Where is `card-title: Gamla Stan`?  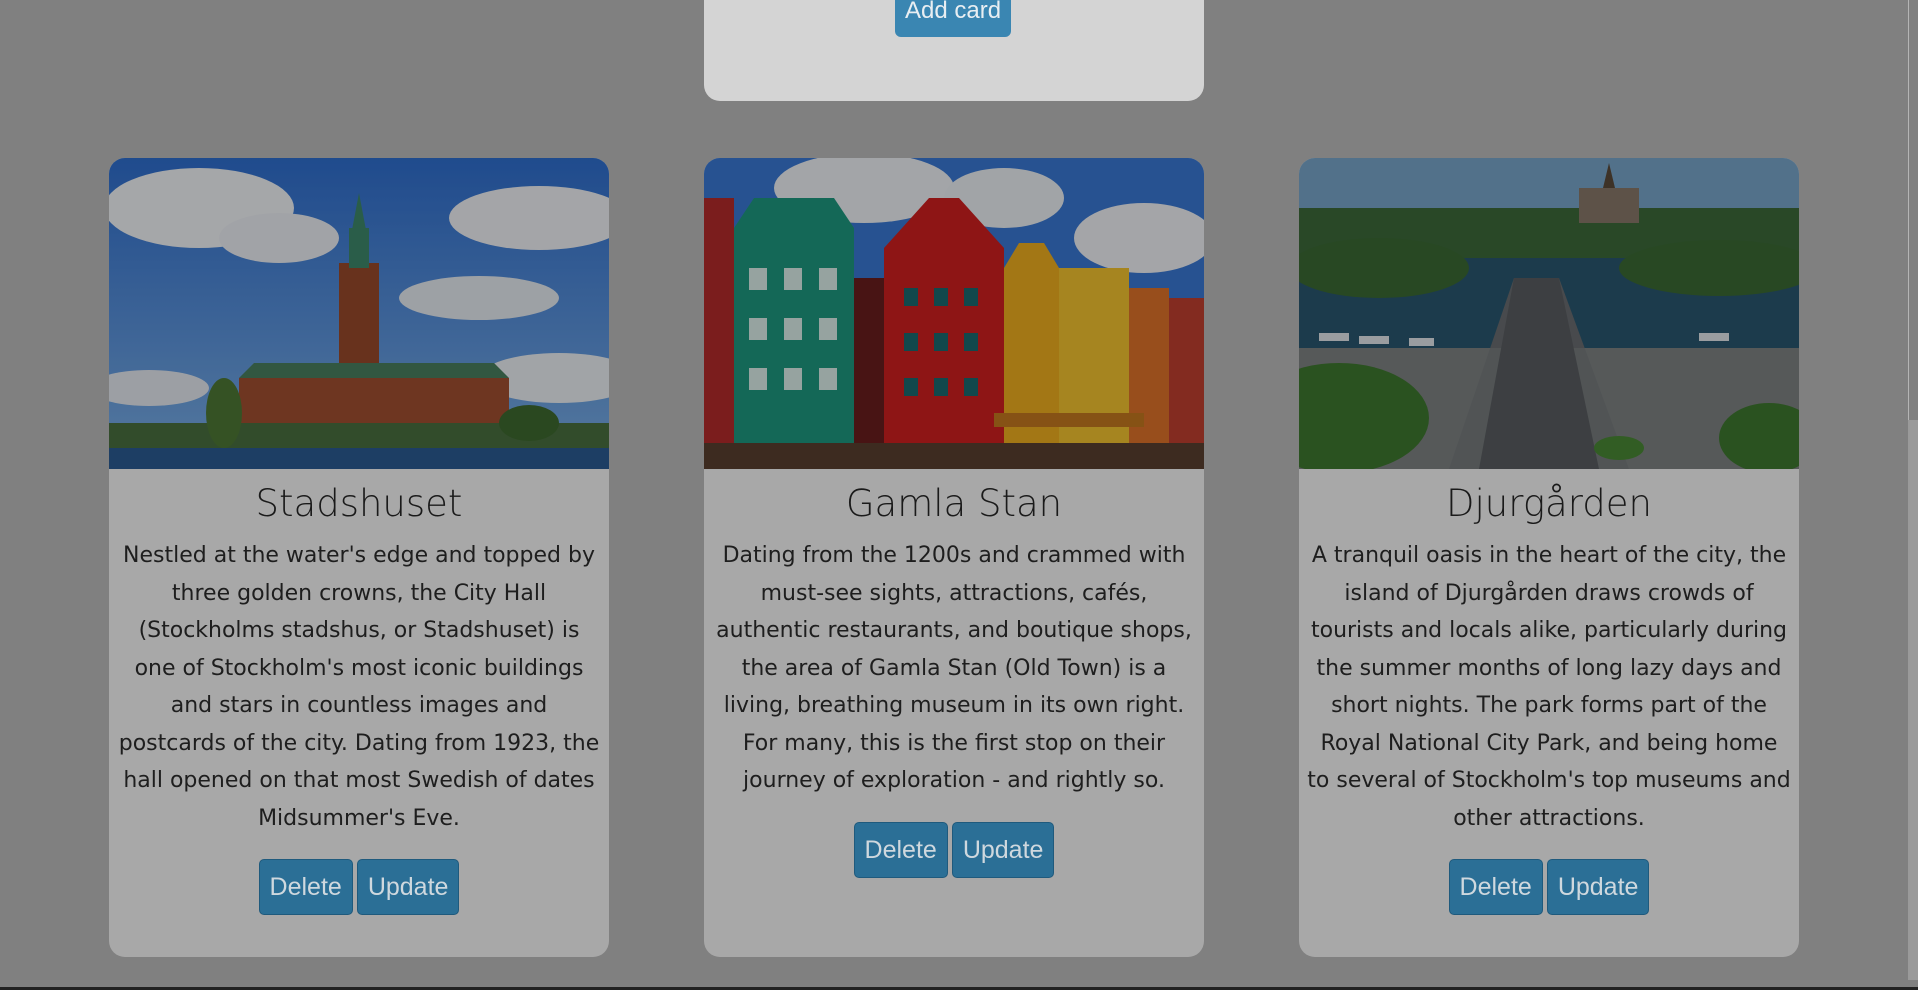
card-title: Gamla Stan is located at coordinates (954, 503).